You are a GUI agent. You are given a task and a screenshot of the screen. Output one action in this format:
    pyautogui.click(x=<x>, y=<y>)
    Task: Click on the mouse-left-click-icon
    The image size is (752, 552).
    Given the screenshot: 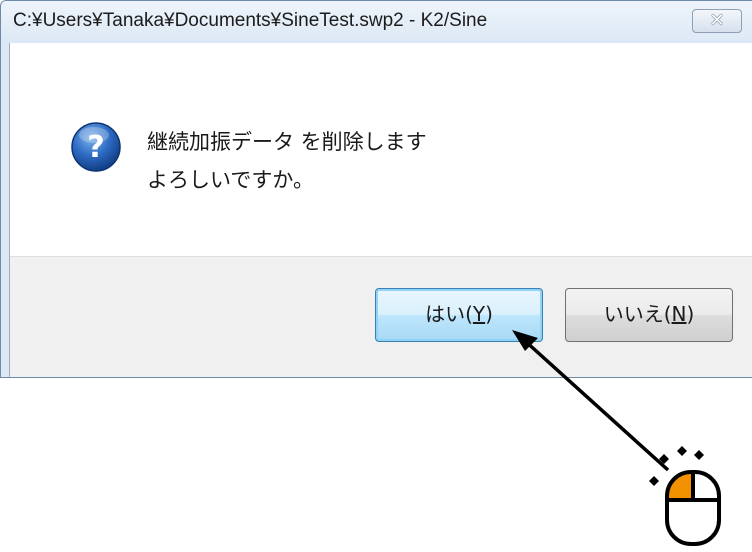 What is the action you would take?
    pyautogui.click(x=693, y=508)
    